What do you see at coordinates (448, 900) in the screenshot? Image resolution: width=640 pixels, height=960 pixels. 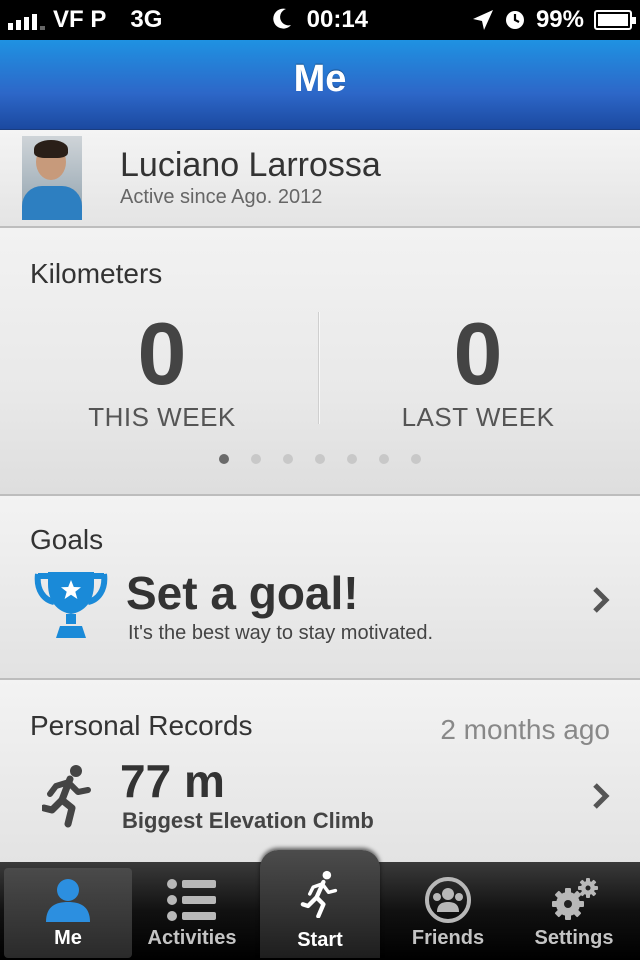 I see `friends-icon` at bounding box center [448, 900].